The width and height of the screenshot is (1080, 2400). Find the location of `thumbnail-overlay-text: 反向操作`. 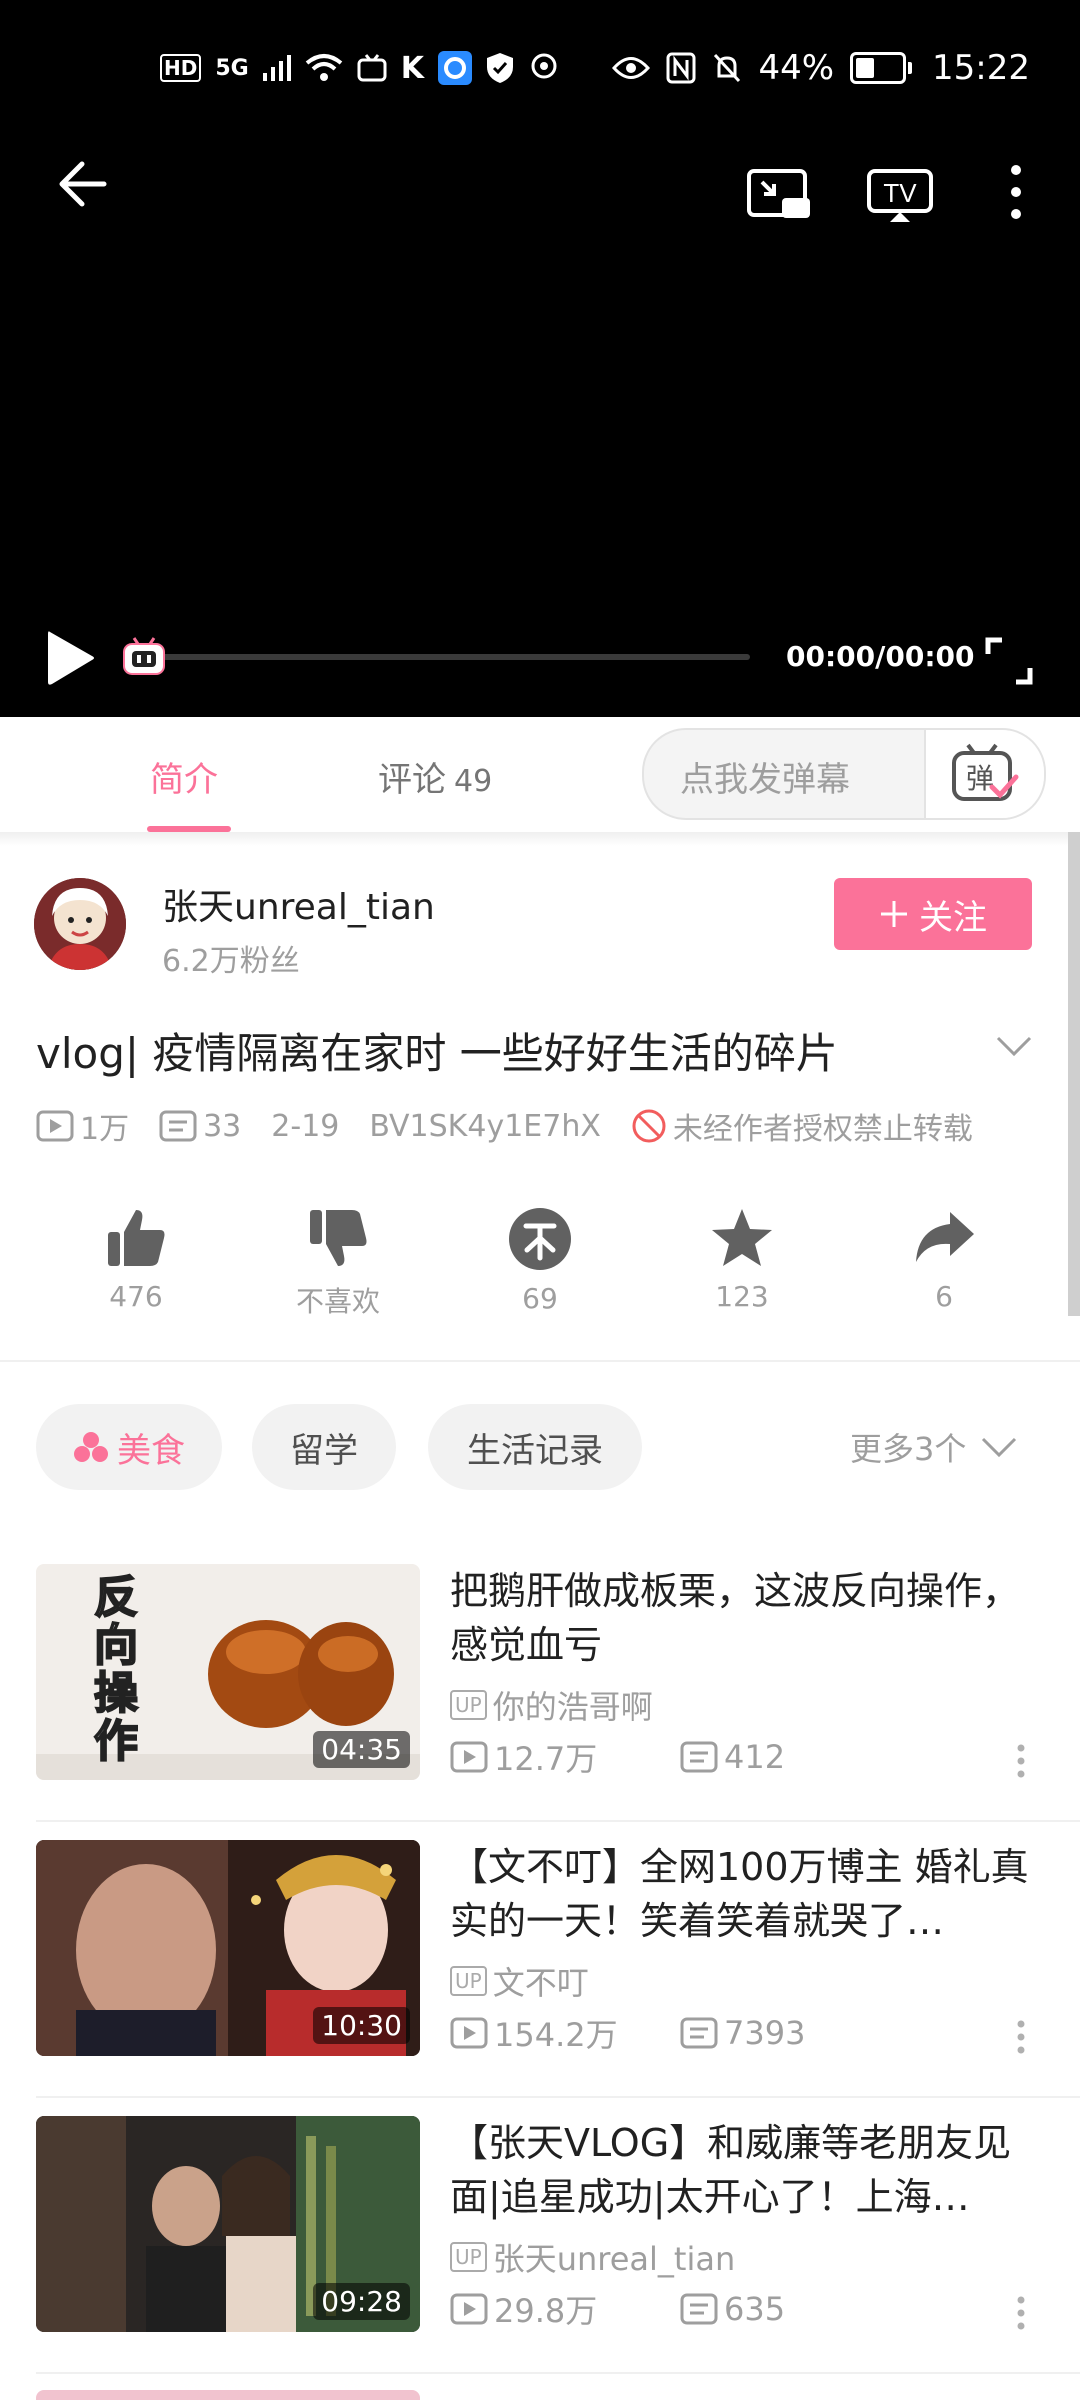

thumbnail-overlay-text: 反向操作 is located at coordinates (116, 1669).